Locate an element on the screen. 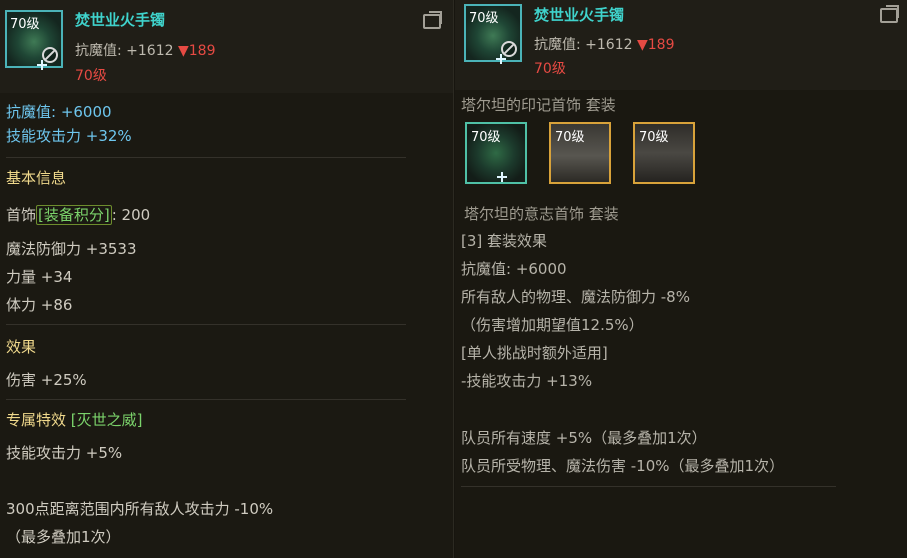  score-line: 首饰 [装备积分]: 200 is located at coordinates (78, 214).